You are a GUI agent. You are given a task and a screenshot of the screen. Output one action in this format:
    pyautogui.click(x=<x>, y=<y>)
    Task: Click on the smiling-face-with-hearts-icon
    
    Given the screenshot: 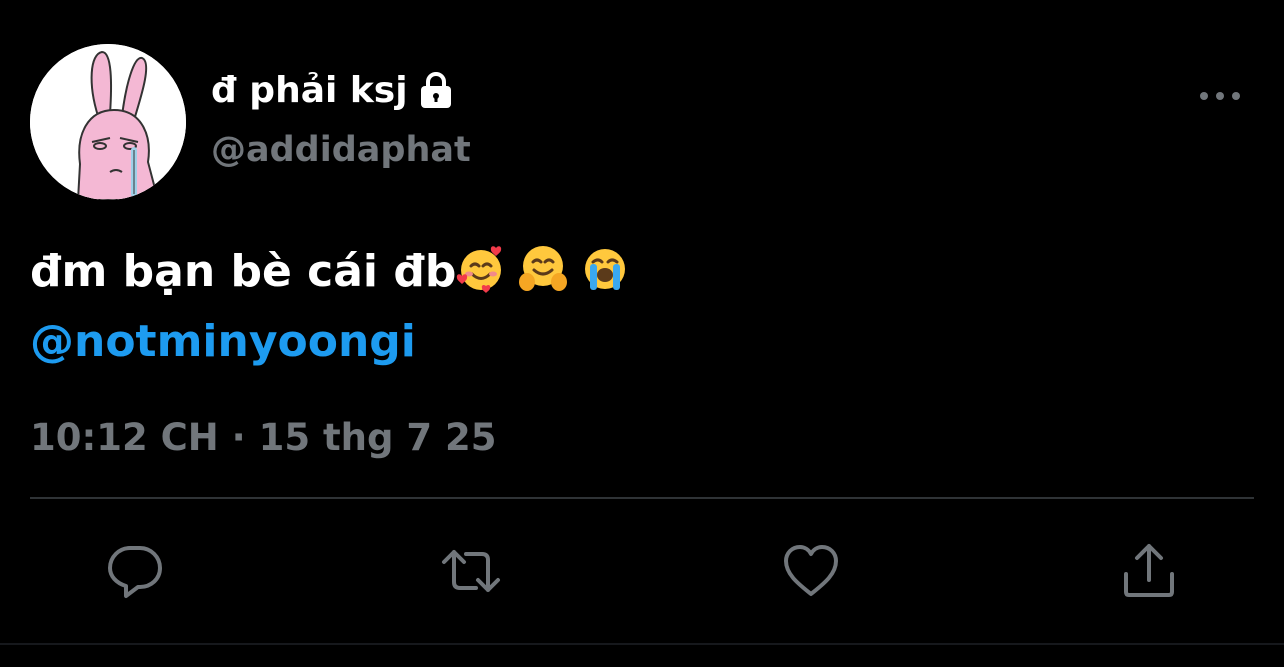 What is the action you would take?
    pyautogui.click(x=481, y=269)
    